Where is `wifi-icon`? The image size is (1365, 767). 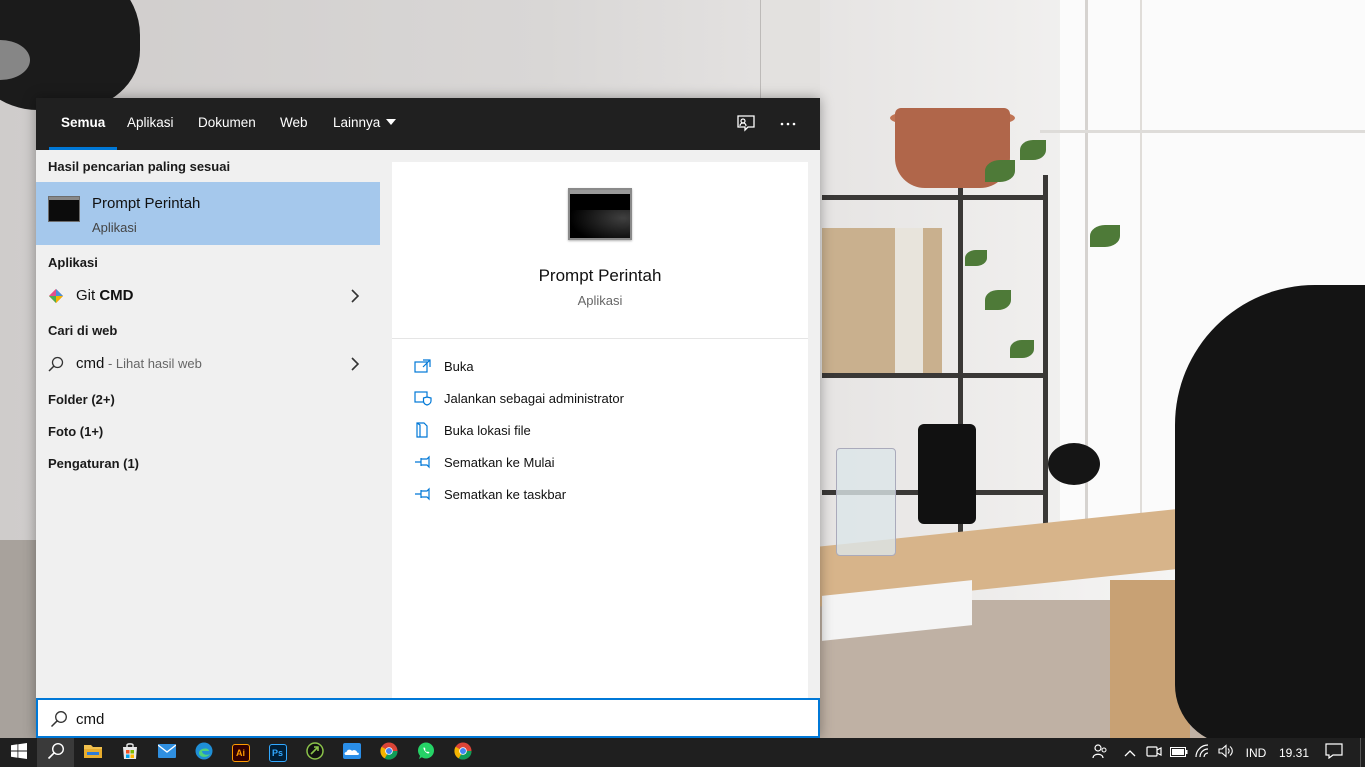 wifi-icon is located at coordinates (1203, 752).